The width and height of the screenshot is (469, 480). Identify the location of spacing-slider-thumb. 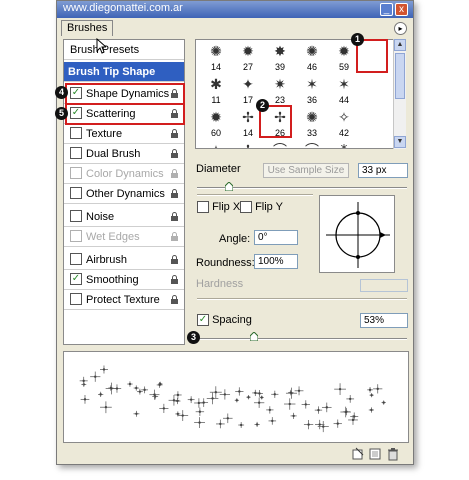
(253, 336).